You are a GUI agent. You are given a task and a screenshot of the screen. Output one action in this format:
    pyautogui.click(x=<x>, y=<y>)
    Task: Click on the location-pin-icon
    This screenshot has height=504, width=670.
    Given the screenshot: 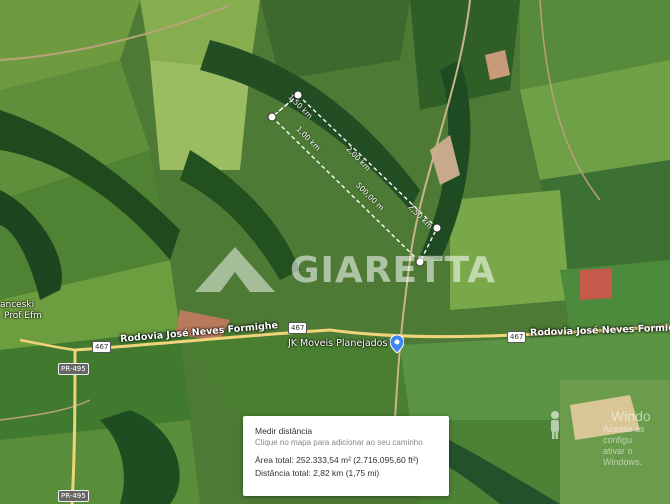 What is the action you would take?
    pyautogui.click(x=397, y=346)
    